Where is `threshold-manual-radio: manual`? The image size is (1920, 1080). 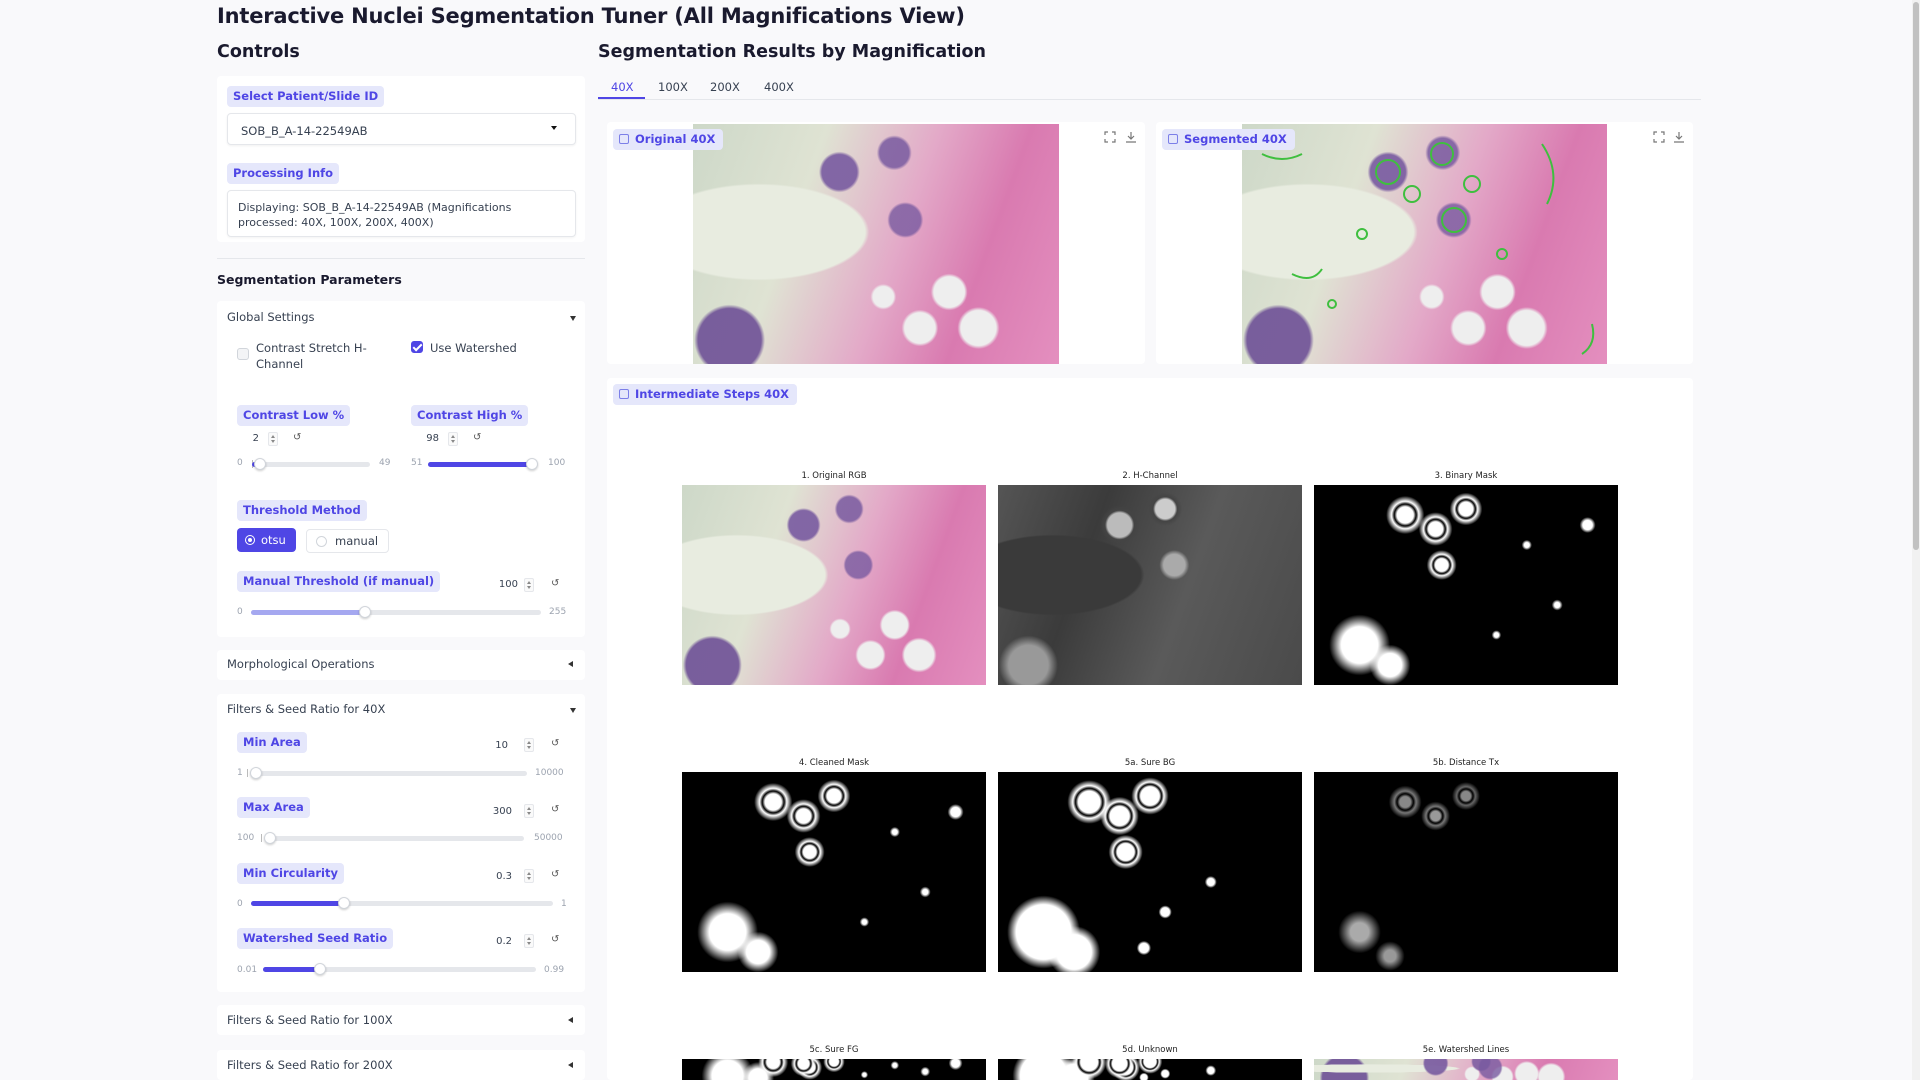 threshold-manual-radio: manual is located at coordinates (348, 541).